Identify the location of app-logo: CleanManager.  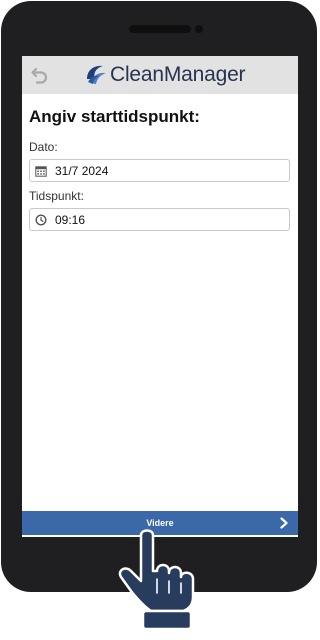
(165, 75).